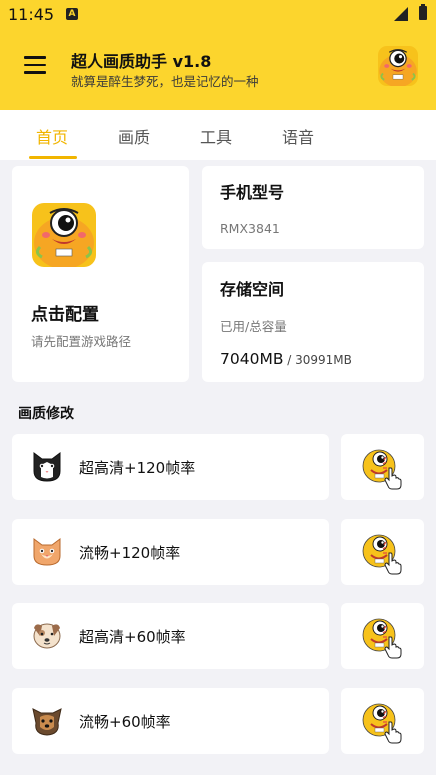 The image size is (436, 775). Describe the element at coordinates (134, 136) in the screenshot. I see `tab-quality: 画质` at that location.